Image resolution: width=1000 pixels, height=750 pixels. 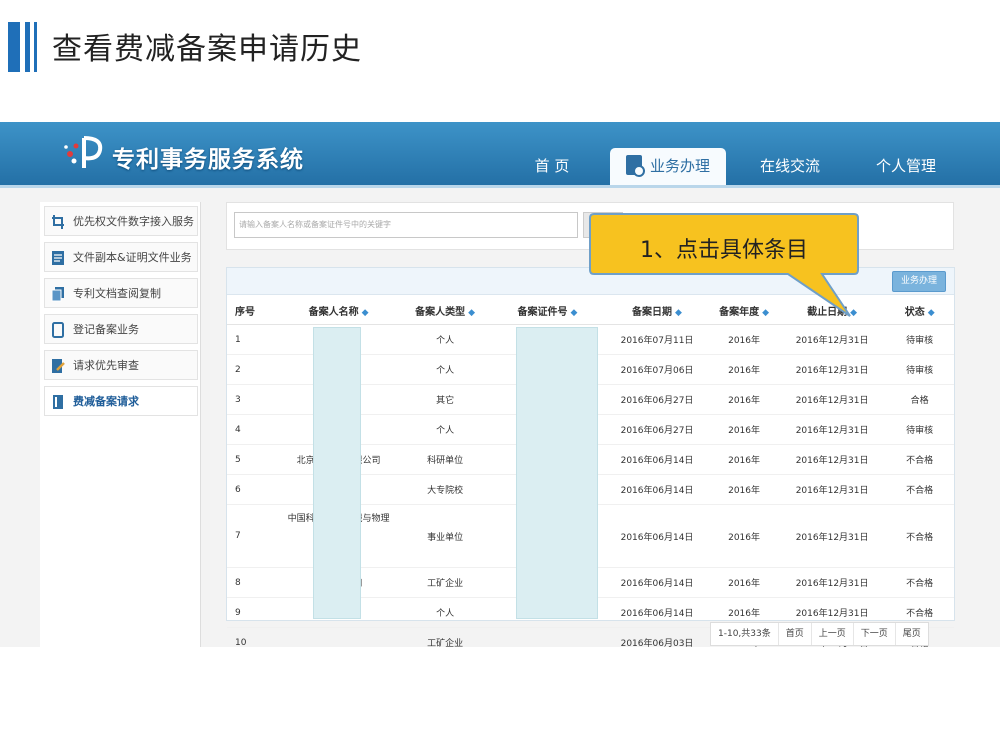 I want to click on search-input: 请输入备案人名称或备案证件号中的关键字, so click(x=406, y=225).